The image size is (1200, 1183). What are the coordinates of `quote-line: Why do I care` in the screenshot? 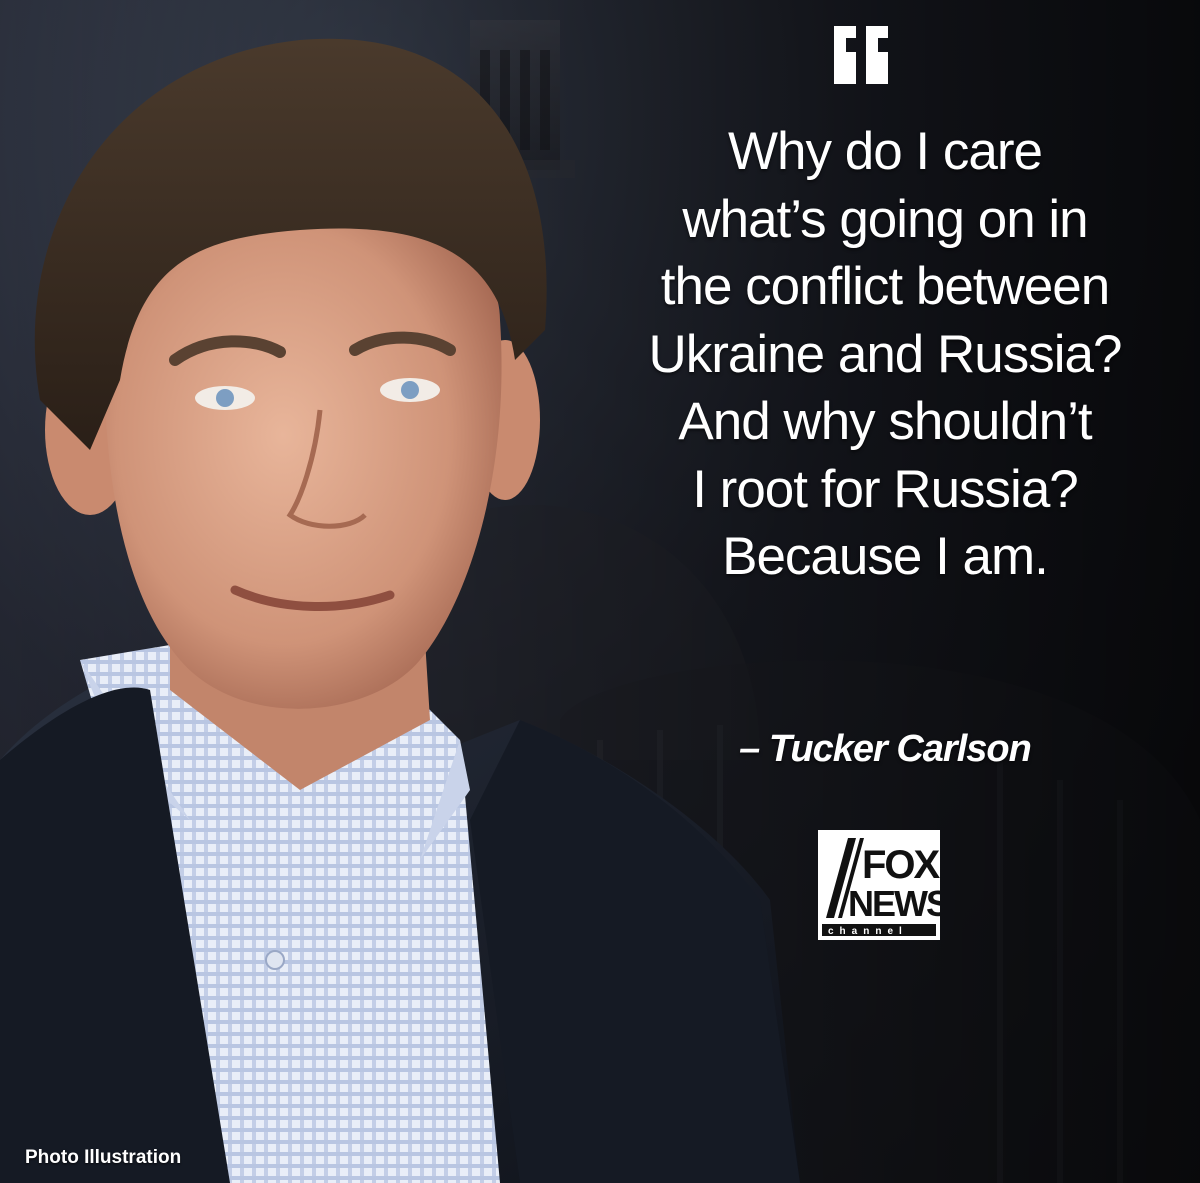 It's located at (885, 151).